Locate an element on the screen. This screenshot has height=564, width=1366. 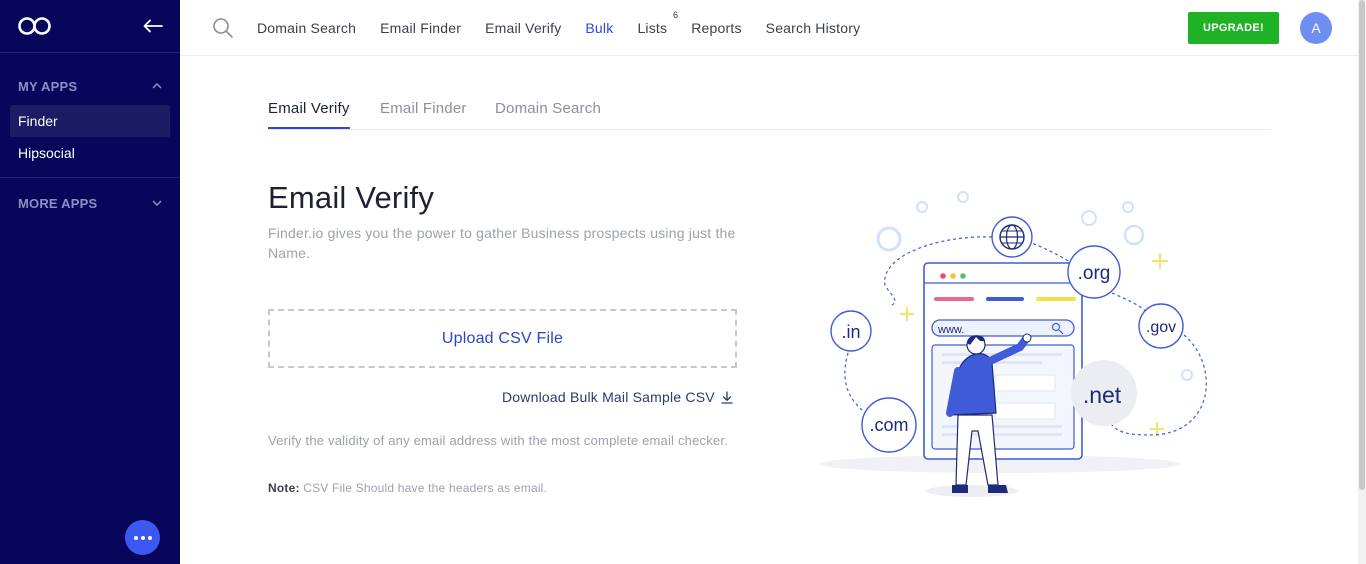
page-title: Email Verify is located at coordinates (351, 197).